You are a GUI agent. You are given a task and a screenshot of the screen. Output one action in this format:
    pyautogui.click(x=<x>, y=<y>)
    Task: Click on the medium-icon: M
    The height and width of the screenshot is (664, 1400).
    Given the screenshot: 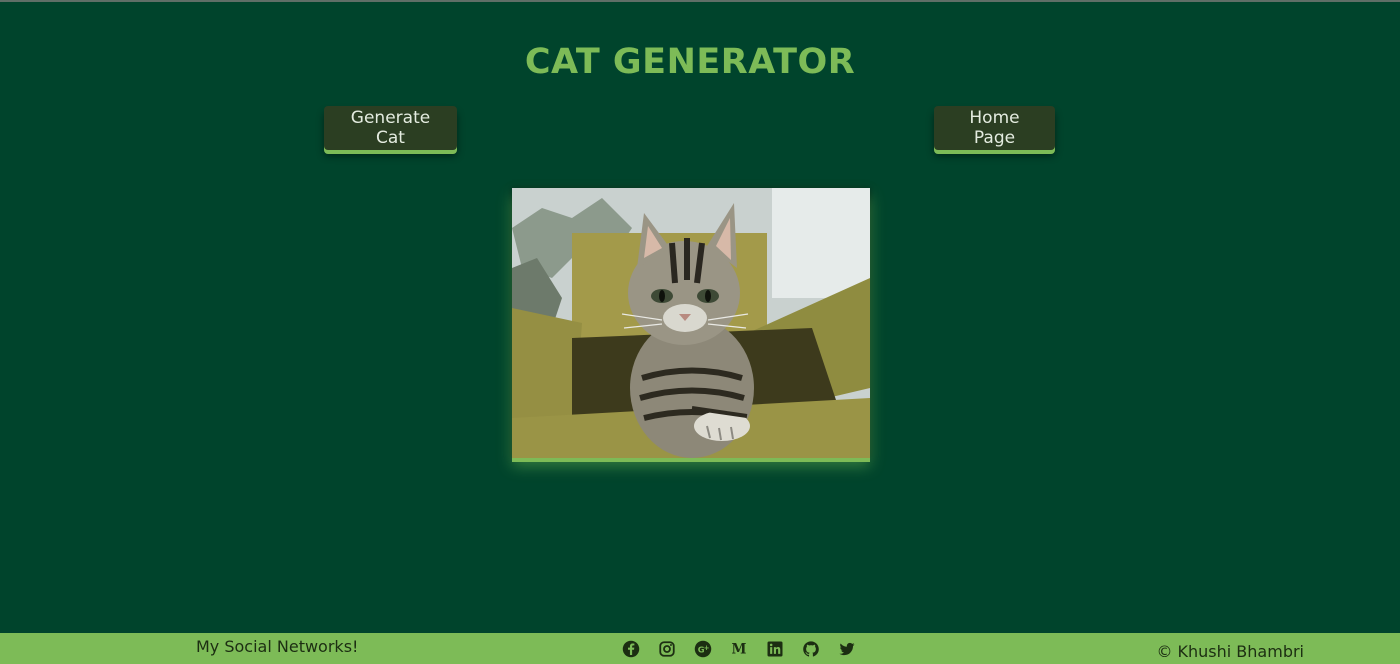 What is the action you would take?
    pyautogui.click(x=739, y=649)
    